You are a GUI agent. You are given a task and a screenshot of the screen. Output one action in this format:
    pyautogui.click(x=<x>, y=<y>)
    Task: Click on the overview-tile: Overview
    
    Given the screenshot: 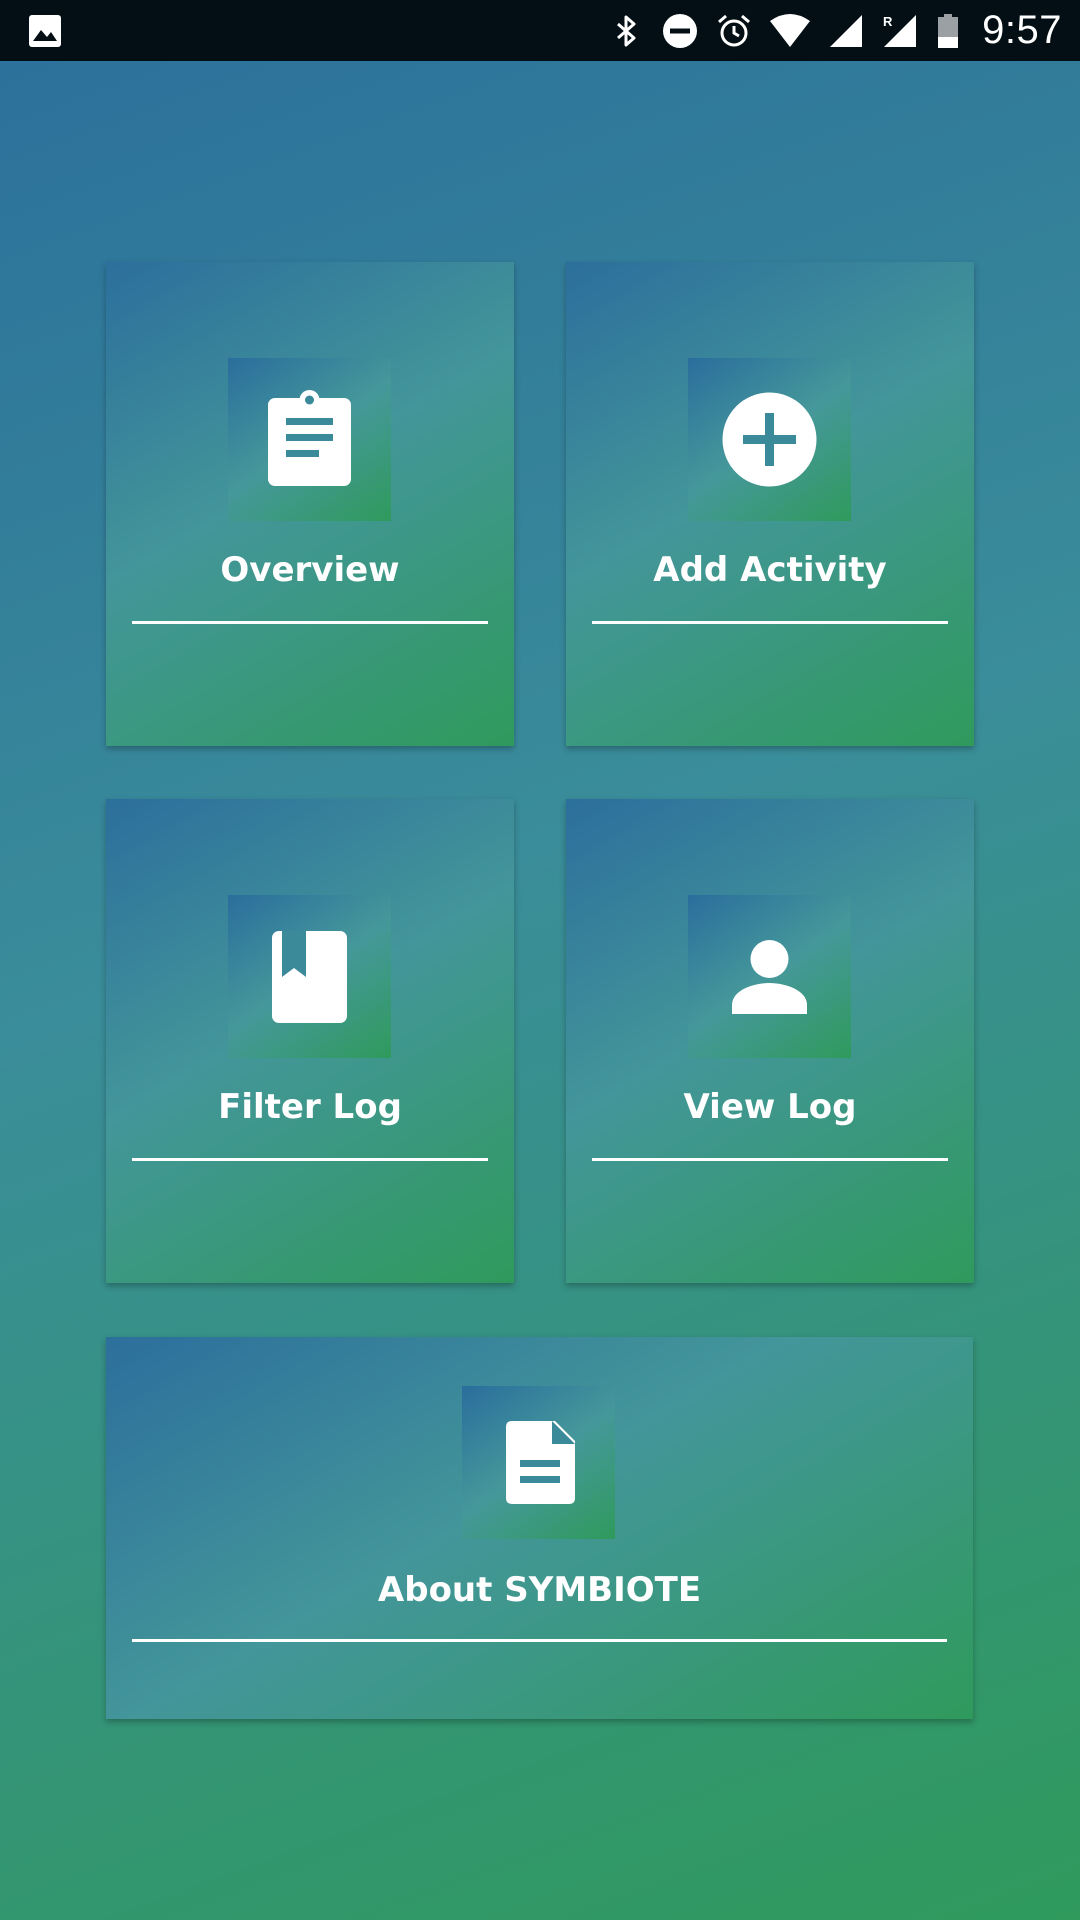 What is the action you would take?
    pyautogui.click(x=310, y=504)
    